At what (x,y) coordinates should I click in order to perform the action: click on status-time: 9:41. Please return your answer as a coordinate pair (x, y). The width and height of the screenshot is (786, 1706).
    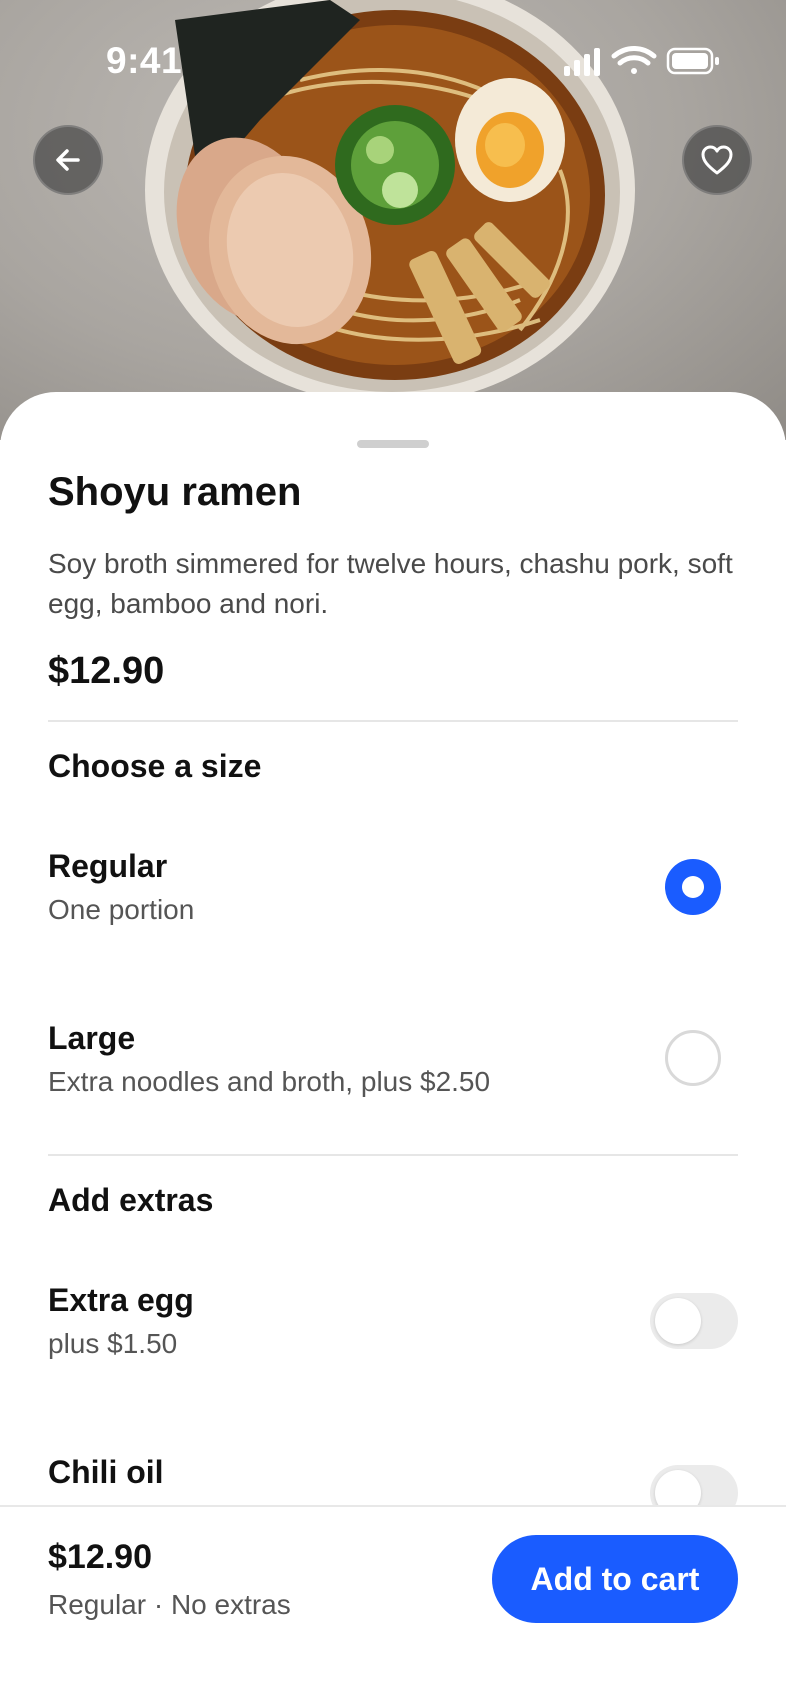
    Looking at the image, I should click on (144, 60).